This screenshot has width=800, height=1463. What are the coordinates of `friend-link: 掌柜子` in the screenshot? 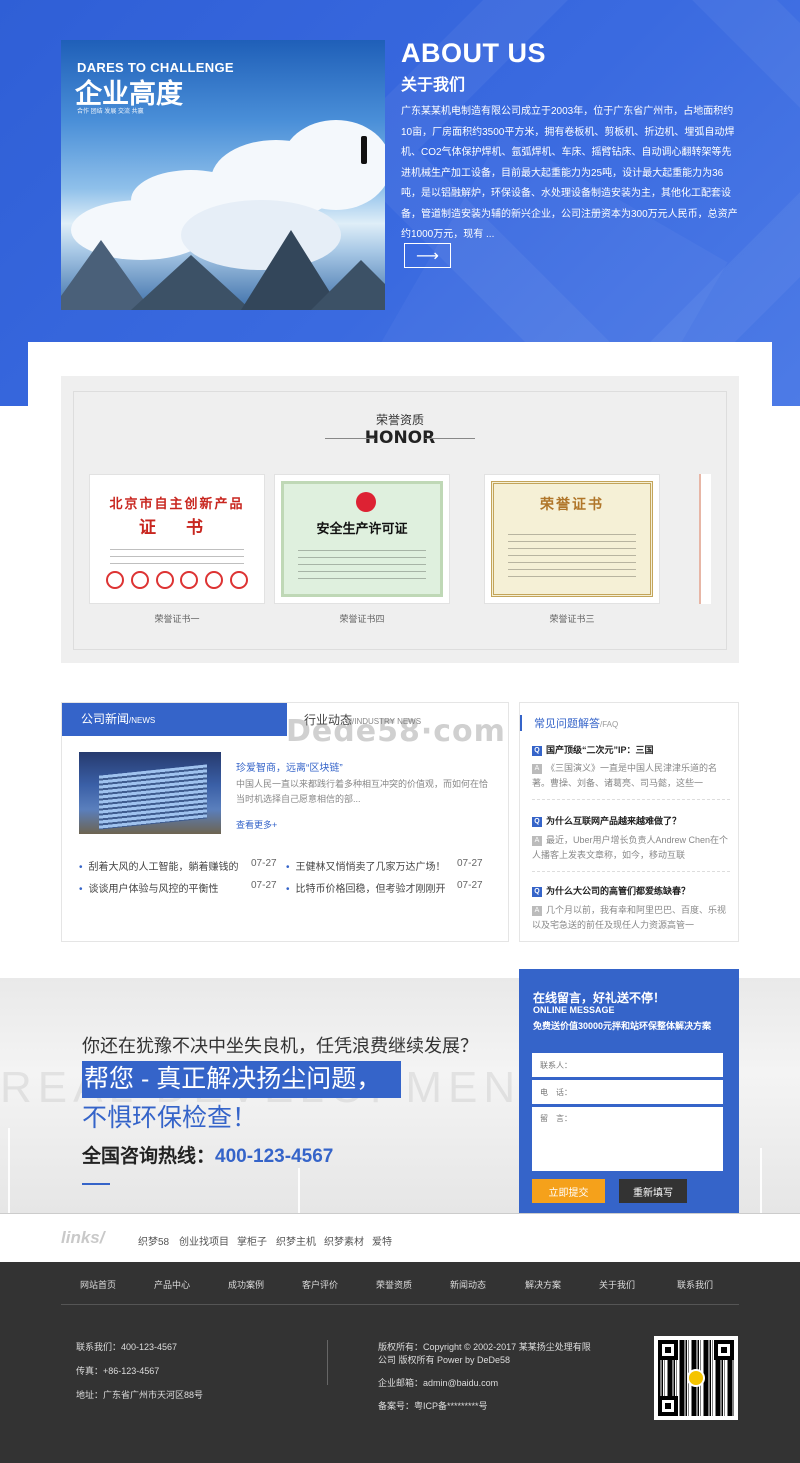 It's located at (252, 1240).